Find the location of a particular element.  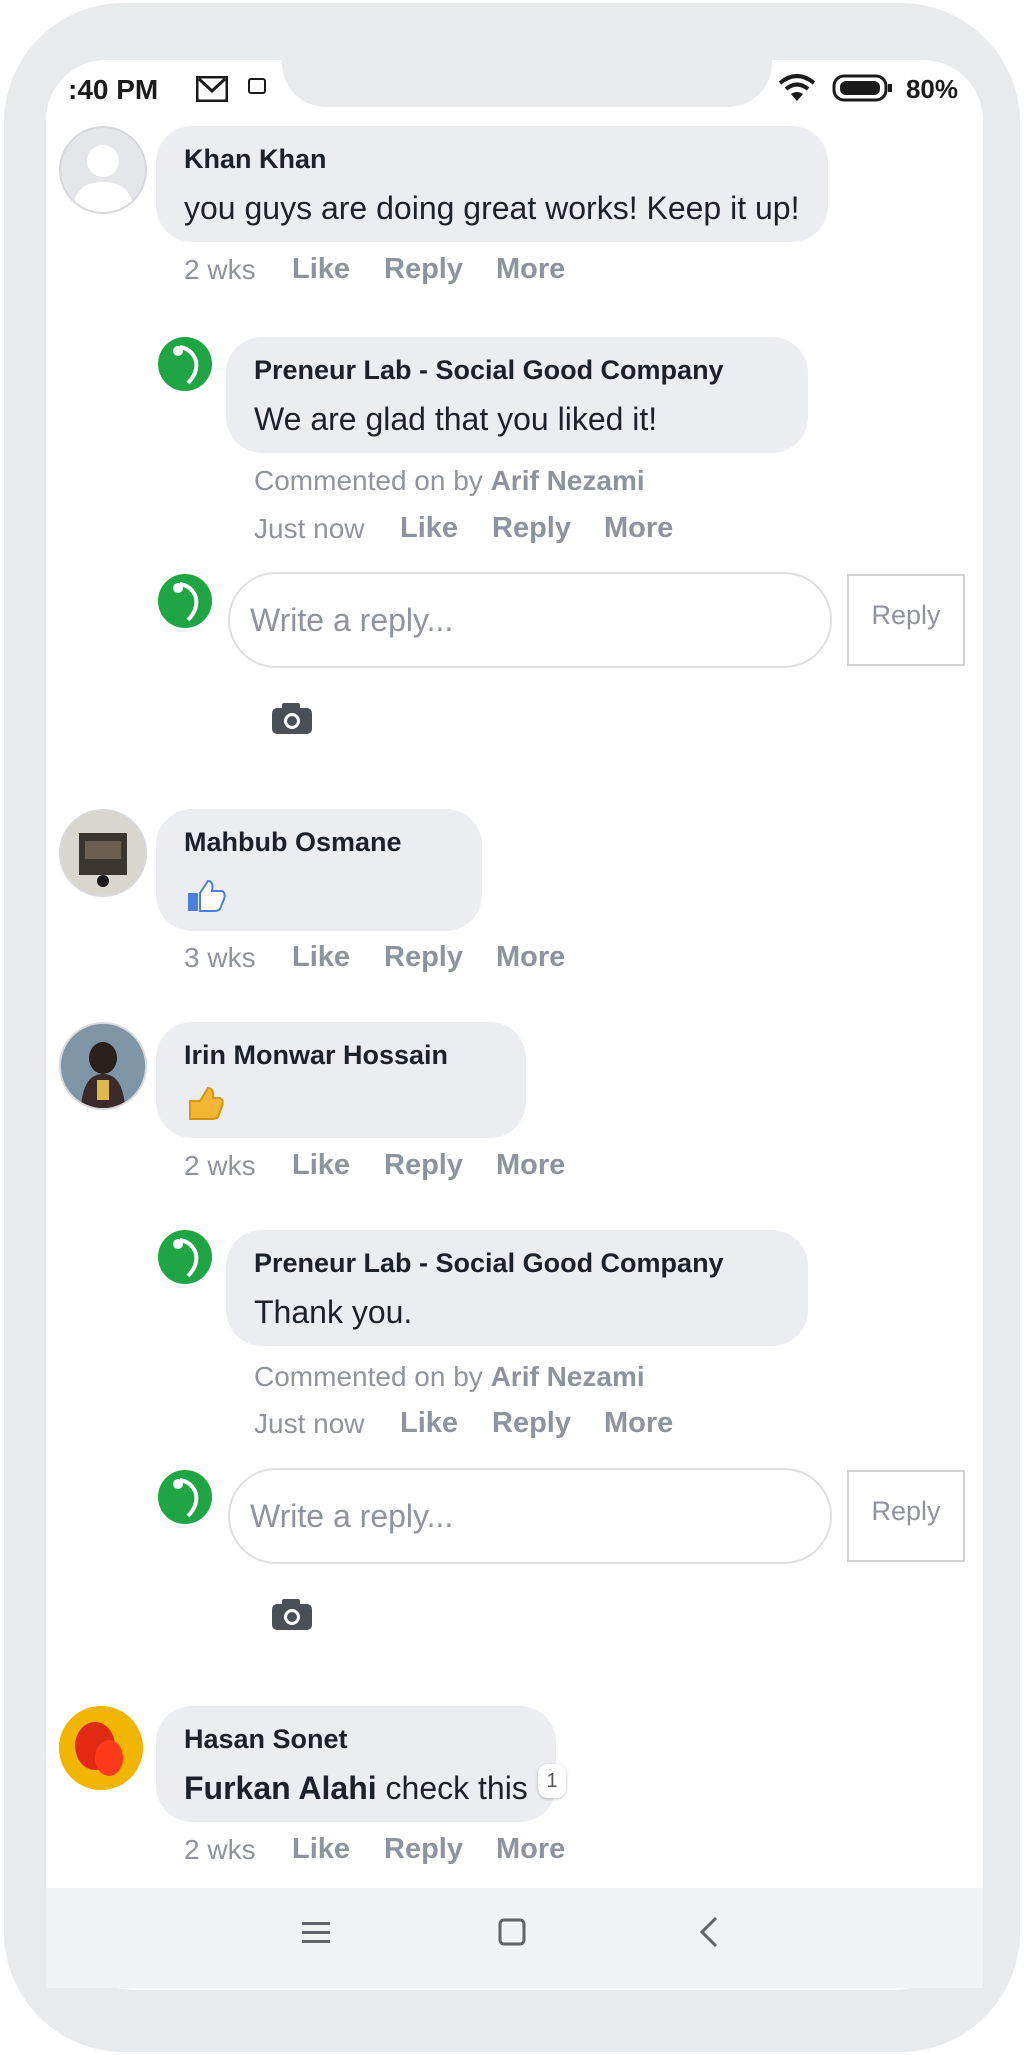

status-time: :40 PM is located at coordinates (113, 89).